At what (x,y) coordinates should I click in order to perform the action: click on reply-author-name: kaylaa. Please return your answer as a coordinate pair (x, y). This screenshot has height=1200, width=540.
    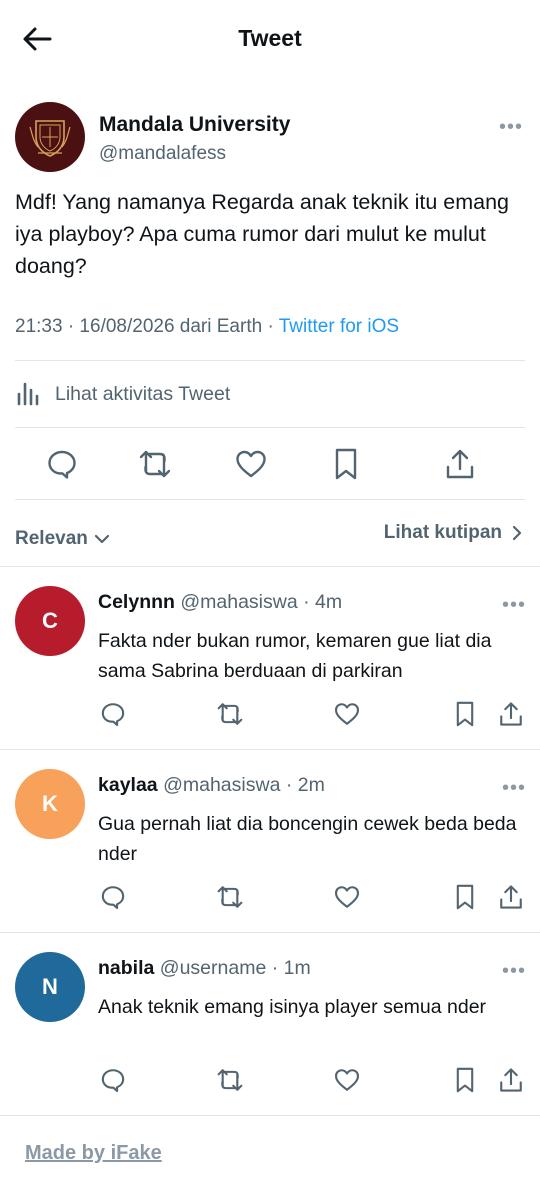
    Looking at the image, I should click on (128, 785).